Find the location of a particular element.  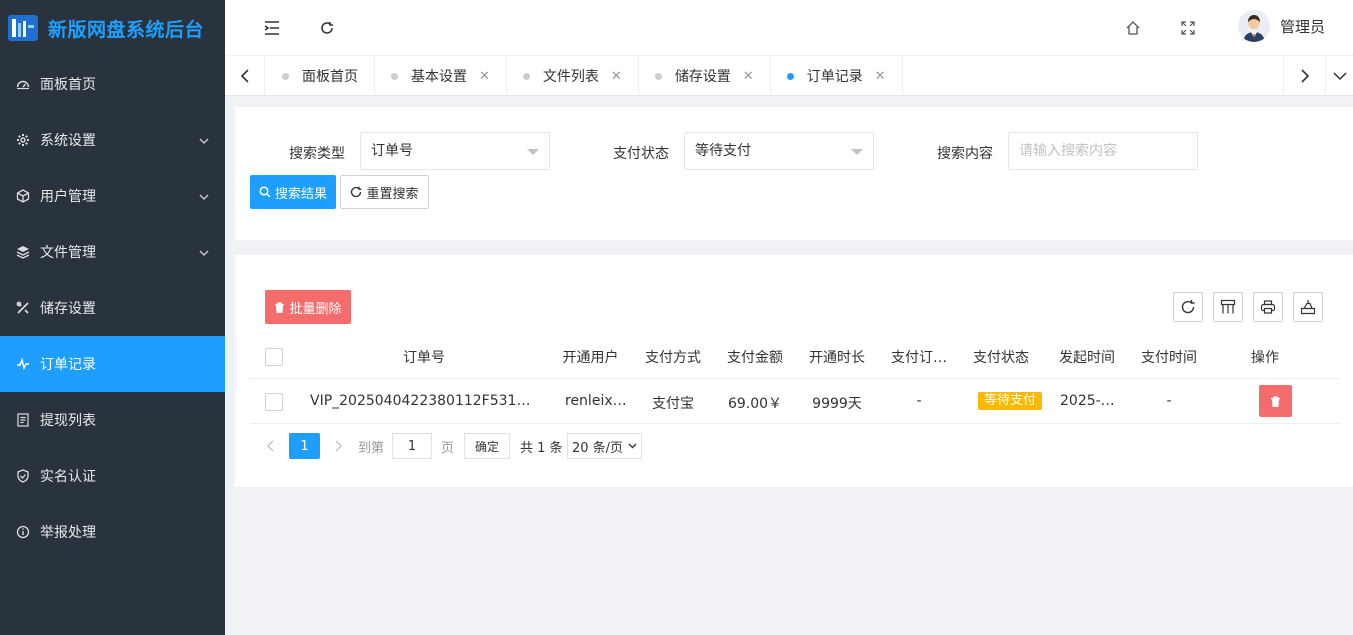

tab-0: 面板首页 is located at coordinates (320, 76).